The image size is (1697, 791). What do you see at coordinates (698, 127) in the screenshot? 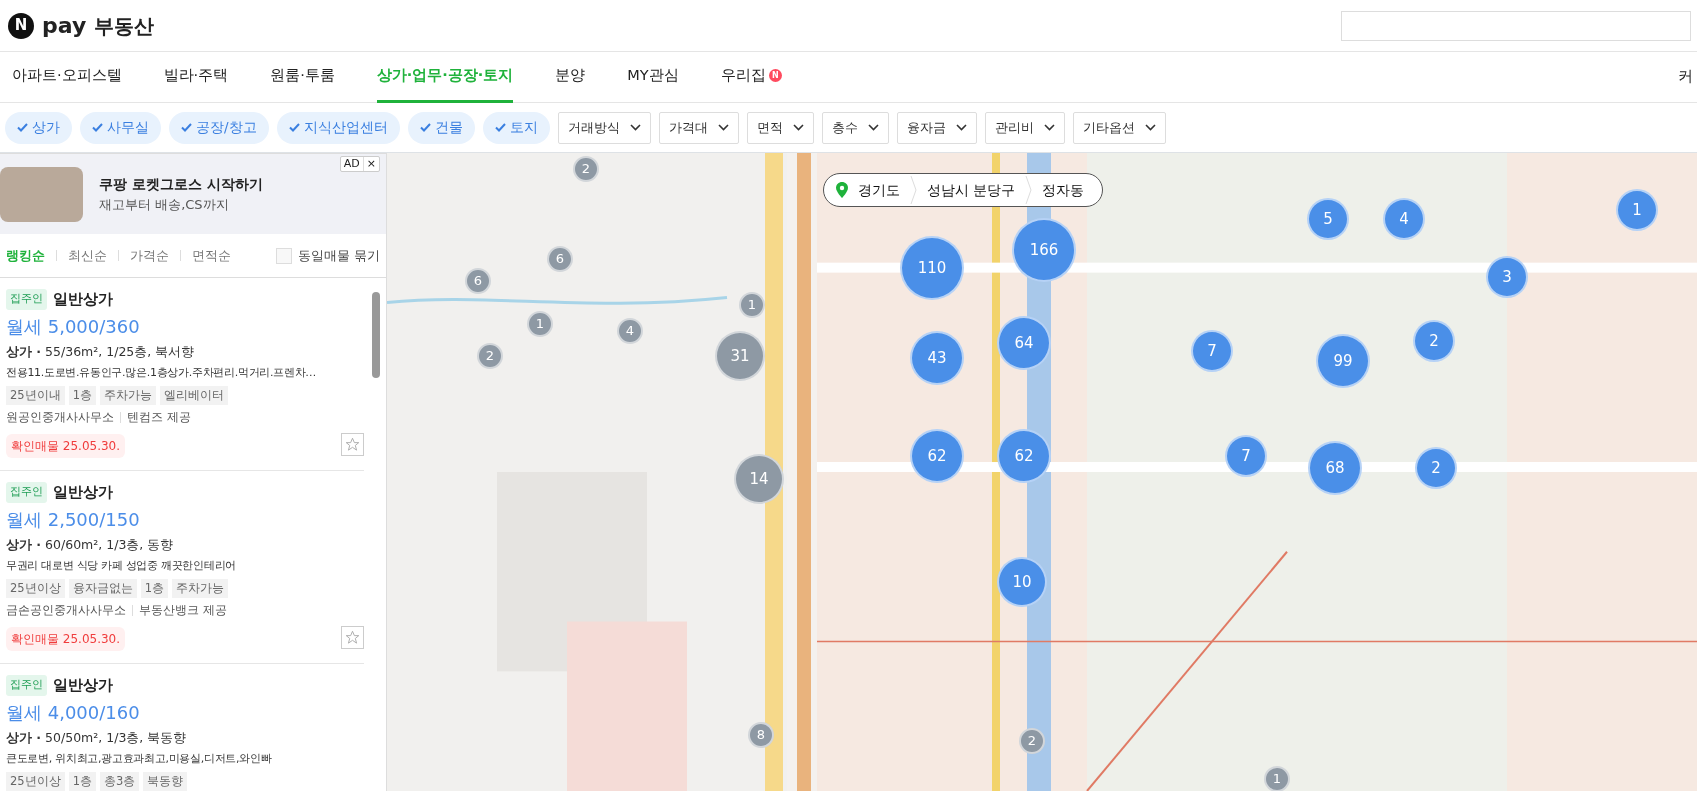
I see `filter-dropdown: 가격대` at bounding box center [698, 127].